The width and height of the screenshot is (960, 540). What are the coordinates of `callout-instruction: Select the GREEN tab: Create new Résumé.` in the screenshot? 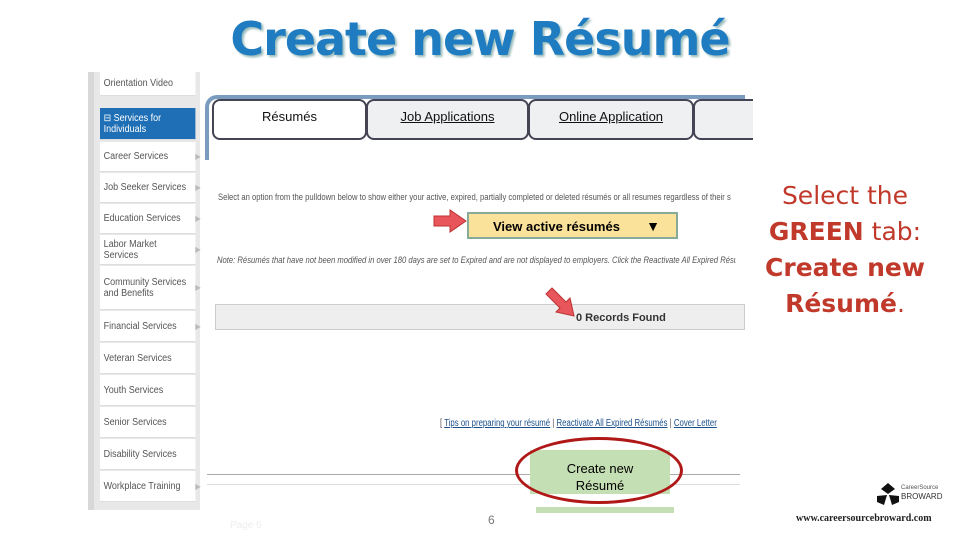 It's located at (845, 250).